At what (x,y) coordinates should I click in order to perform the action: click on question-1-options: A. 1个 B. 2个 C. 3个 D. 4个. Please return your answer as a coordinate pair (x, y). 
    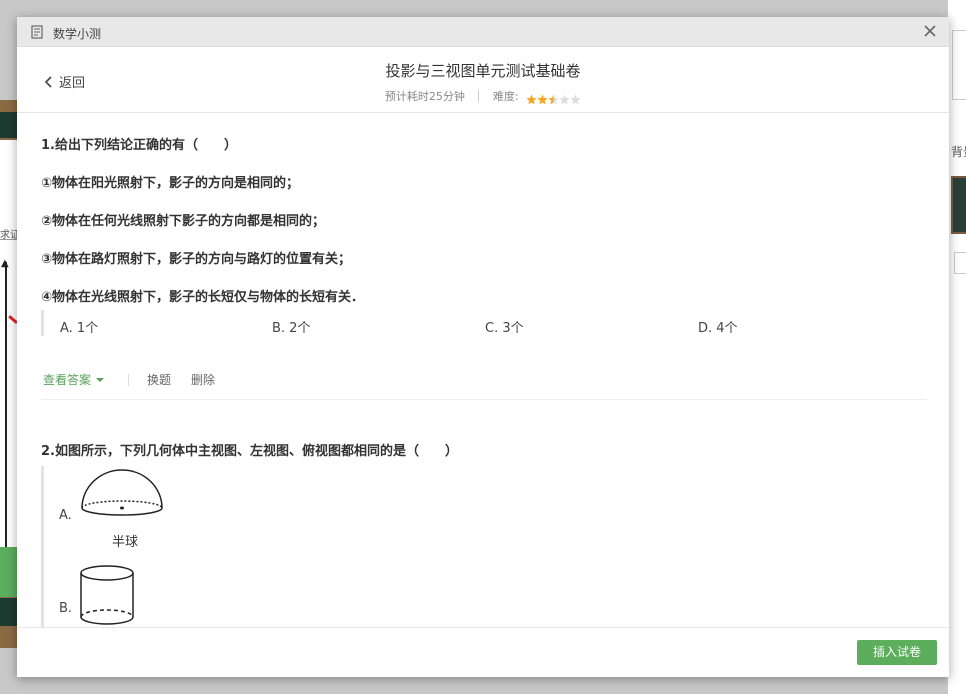
    Looking at the image, I should click on (471, 323).